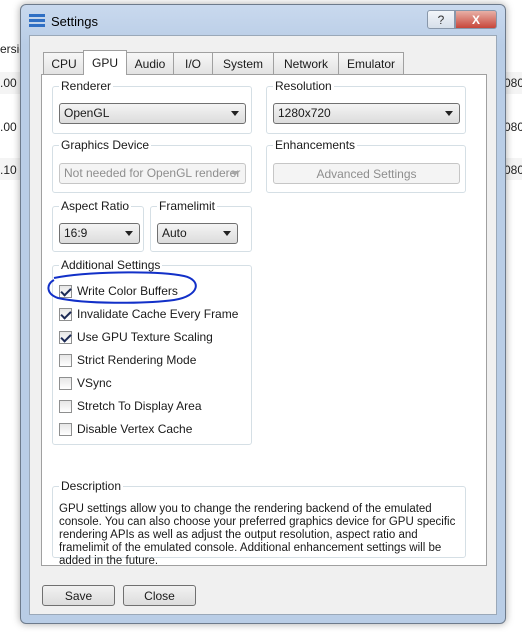 Image resolution: width=522 pixels, height=632 pixels. Describe the element at coordinates (306, 63) in the screenshot. I see `tab-network: Network` at that location.